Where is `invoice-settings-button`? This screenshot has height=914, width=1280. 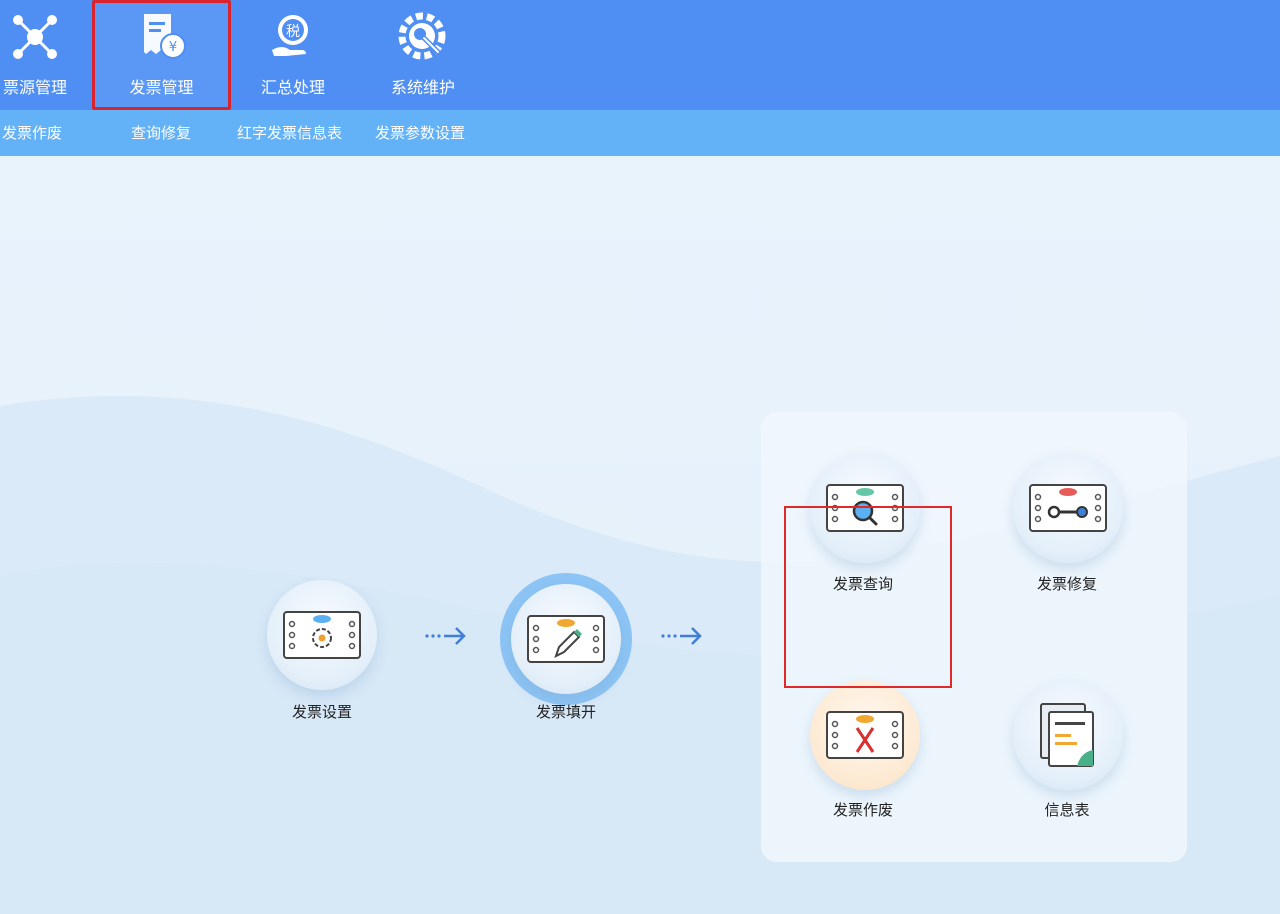
invoice-settings-button is located at coordinates (322, 635).